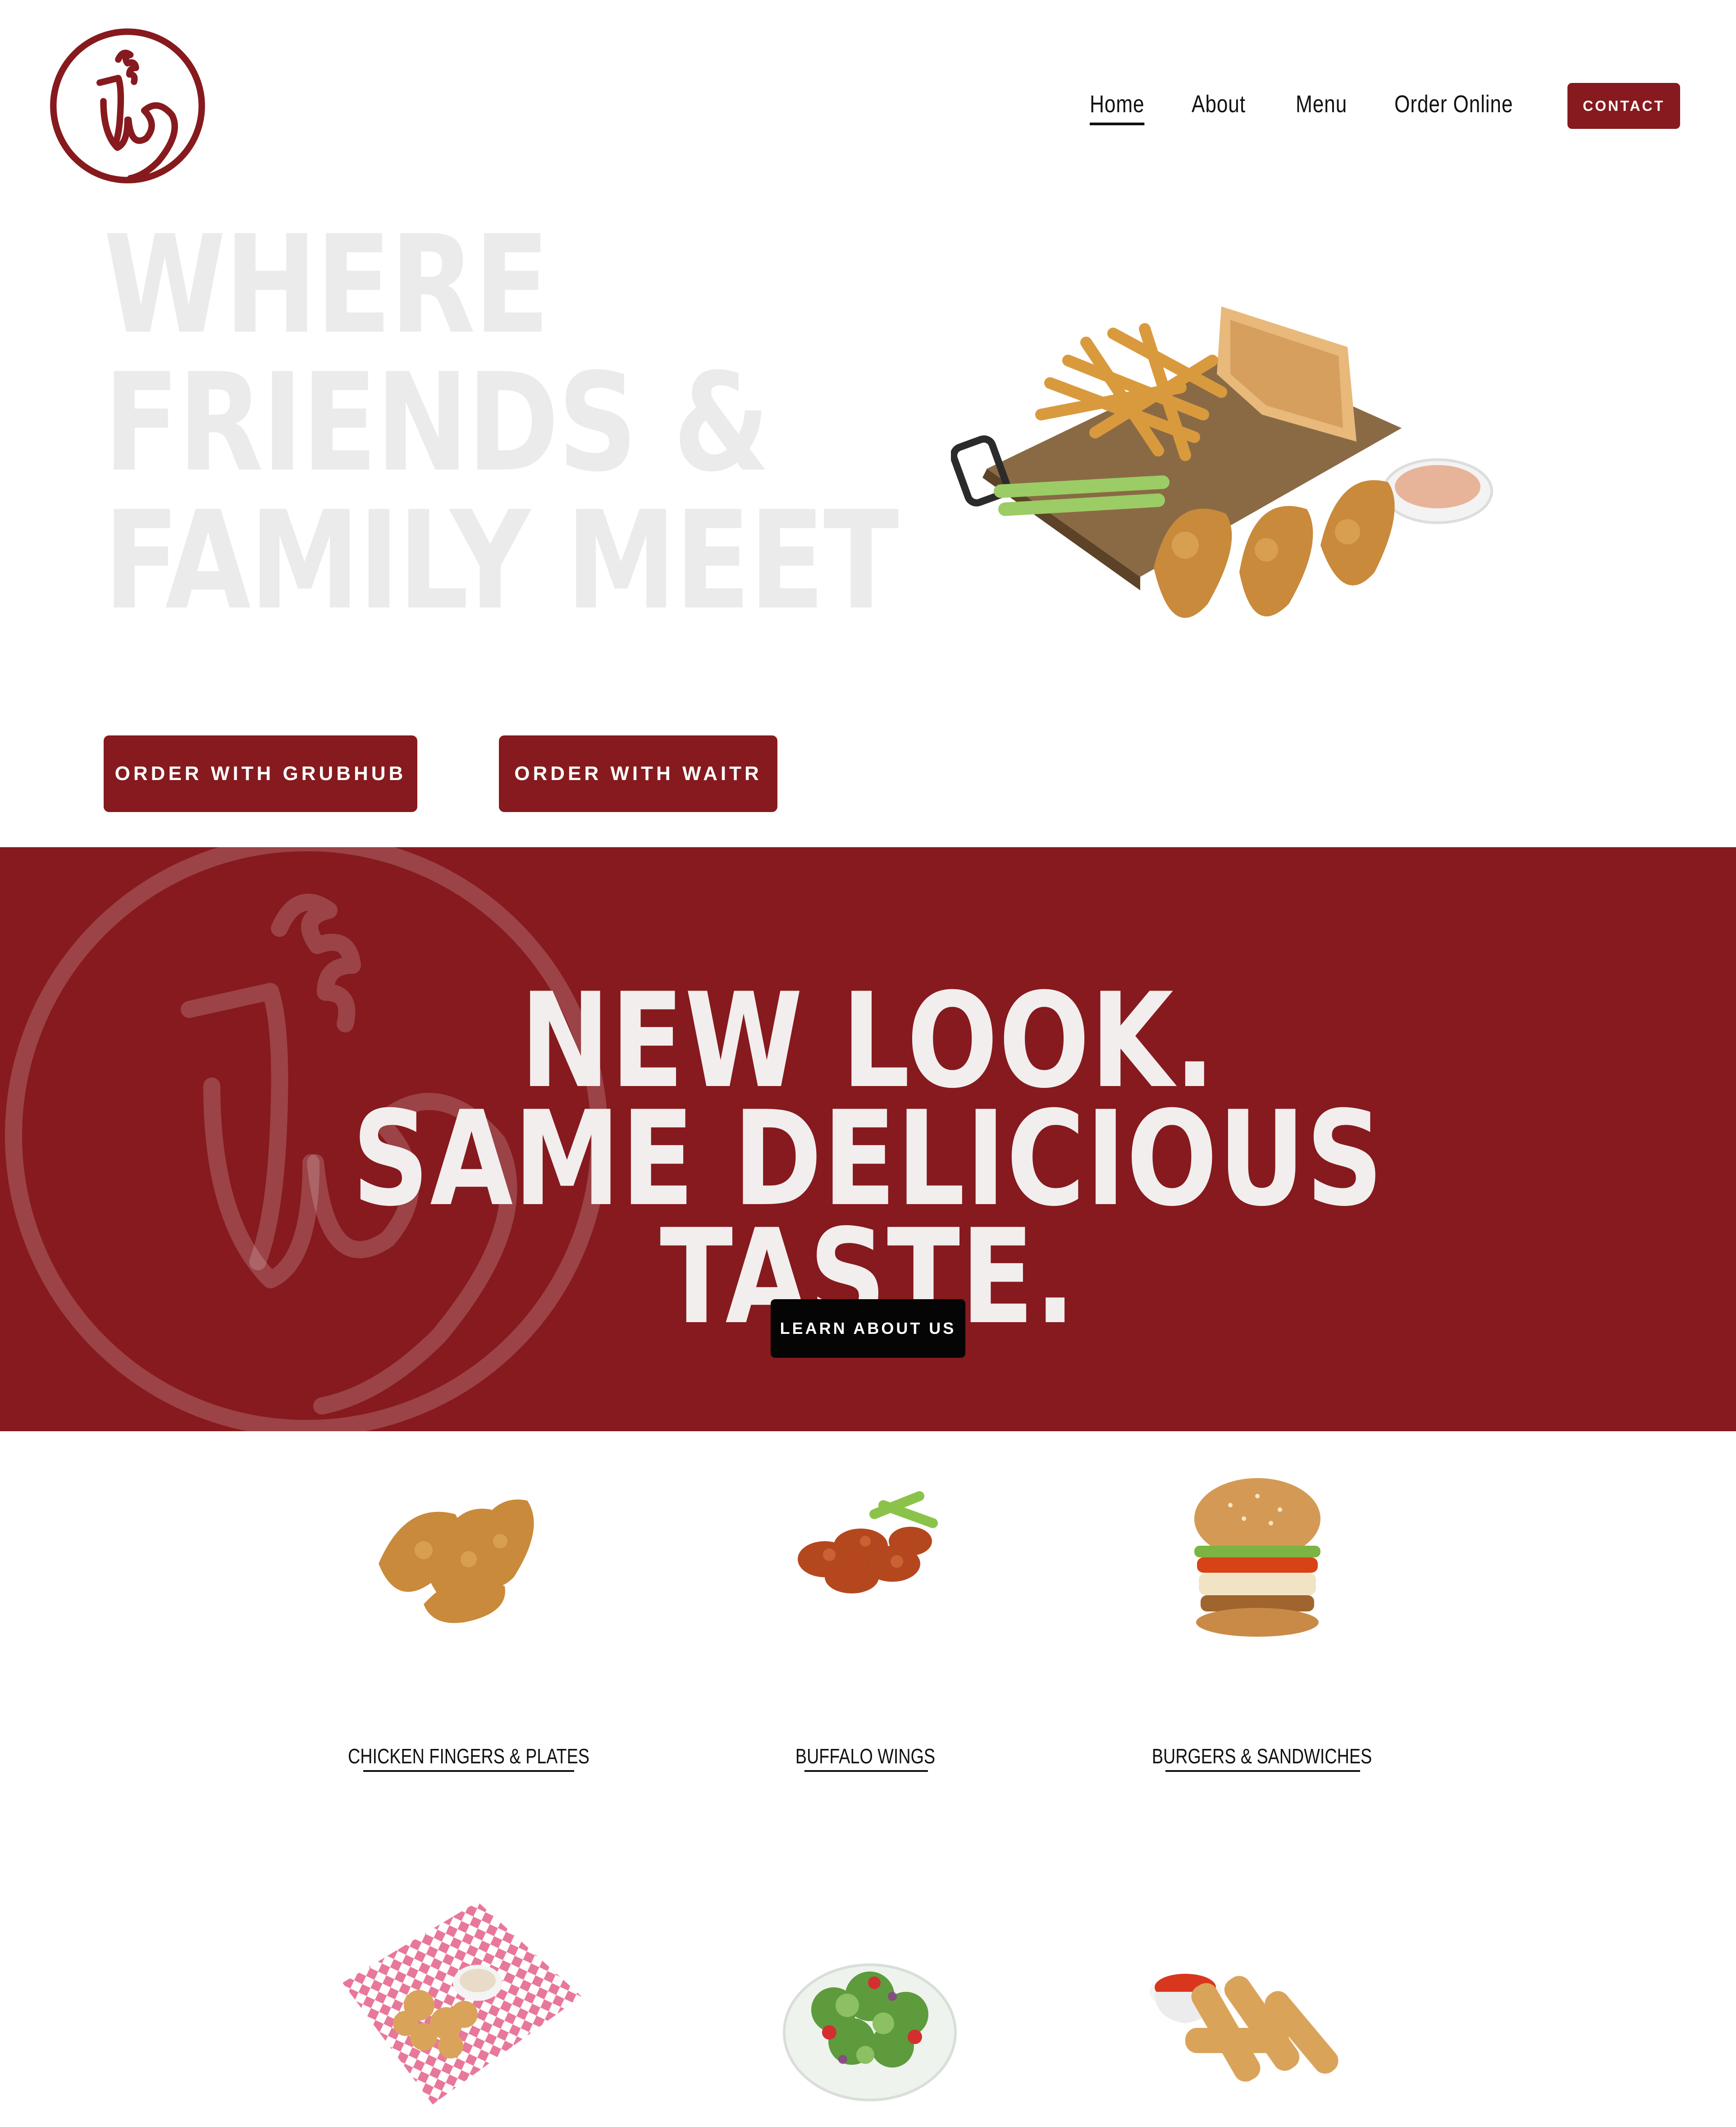 This screenshot has height=2127, width=1736. What do you see at coordinates (1248, 2023) in the screenshot?
I see `mozzarella-sticks-photo` at bounding box center [1248, 2023].